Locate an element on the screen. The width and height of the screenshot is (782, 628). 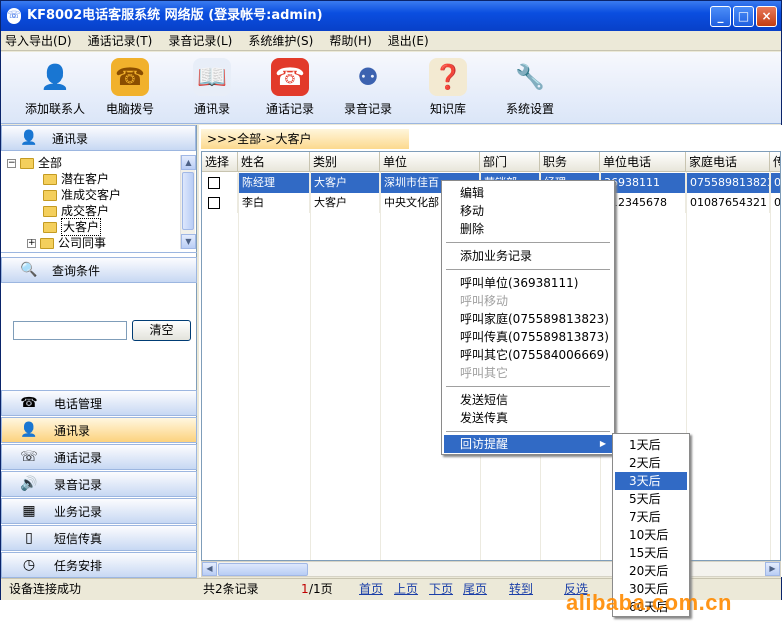
nav-business-records: ▦ 业务记录 is located at coordinates (99, 511).